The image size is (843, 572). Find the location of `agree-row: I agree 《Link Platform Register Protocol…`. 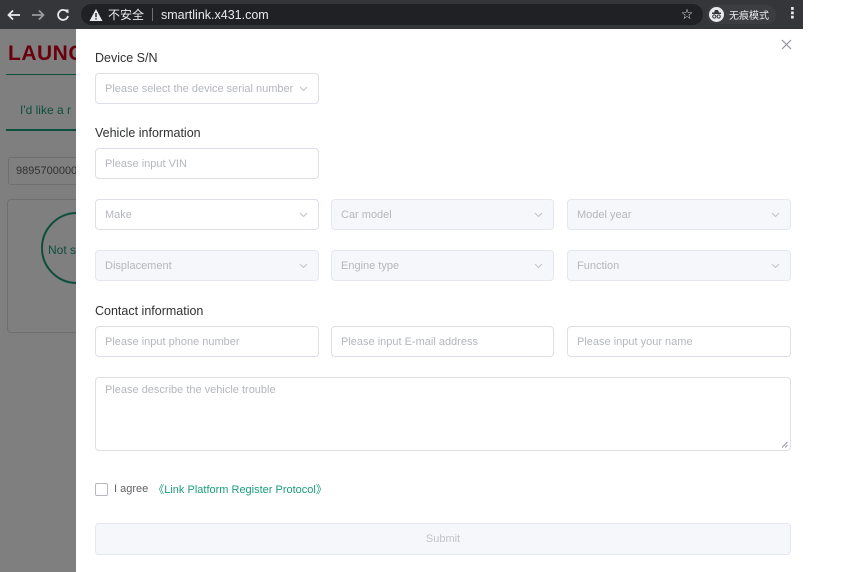

agree-row: I agree 《Link Platform Register Protocol… is located at coordinates (211, 489).